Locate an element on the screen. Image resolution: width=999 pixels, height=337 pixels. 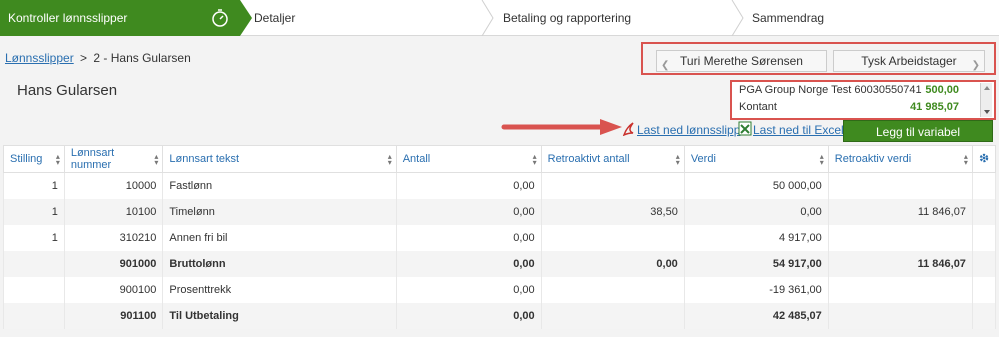
breadcrumb: Lønnsslipper > 2 - Hans Gularsen is located at coordinates (98, 58).